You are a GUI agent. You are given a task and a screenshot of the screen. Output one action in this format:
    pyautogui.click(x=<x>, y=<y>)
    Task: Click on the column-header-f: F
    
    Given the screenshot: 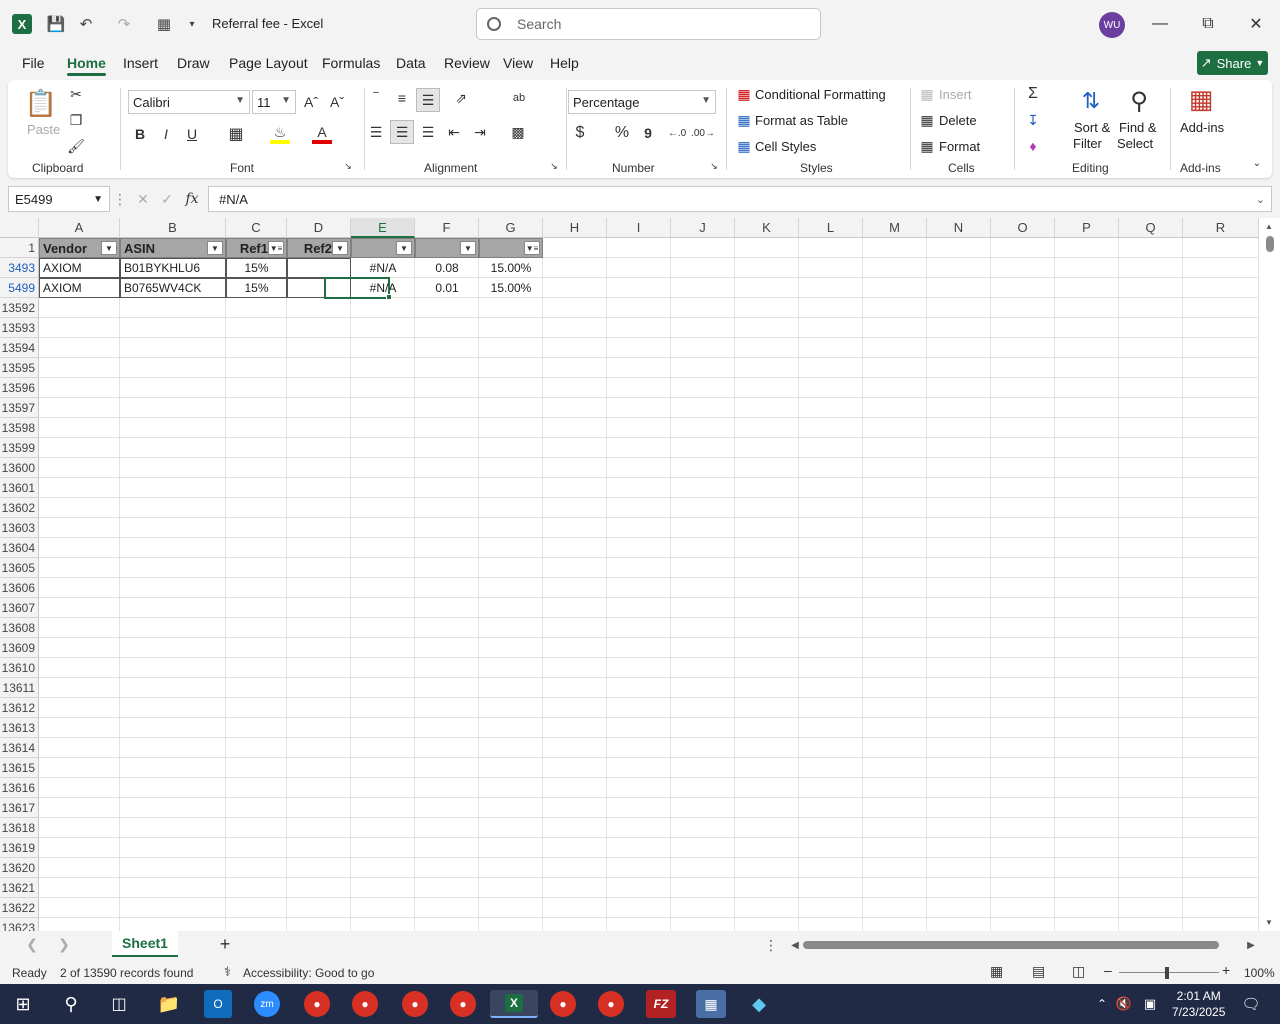 What is the action you would take?
    pyautogui.click(x=447, y=228)
    